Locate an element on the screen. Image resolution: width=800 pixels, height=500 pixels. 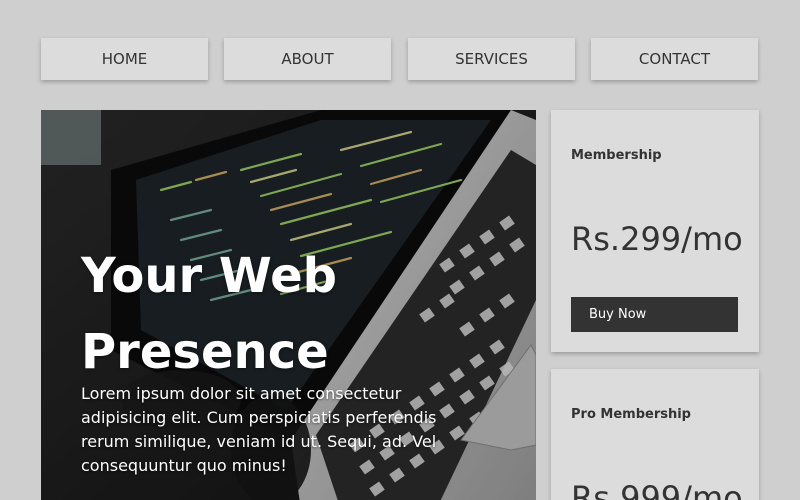
plan-price: Rs.999/mo is located at coordinates (657, 489).